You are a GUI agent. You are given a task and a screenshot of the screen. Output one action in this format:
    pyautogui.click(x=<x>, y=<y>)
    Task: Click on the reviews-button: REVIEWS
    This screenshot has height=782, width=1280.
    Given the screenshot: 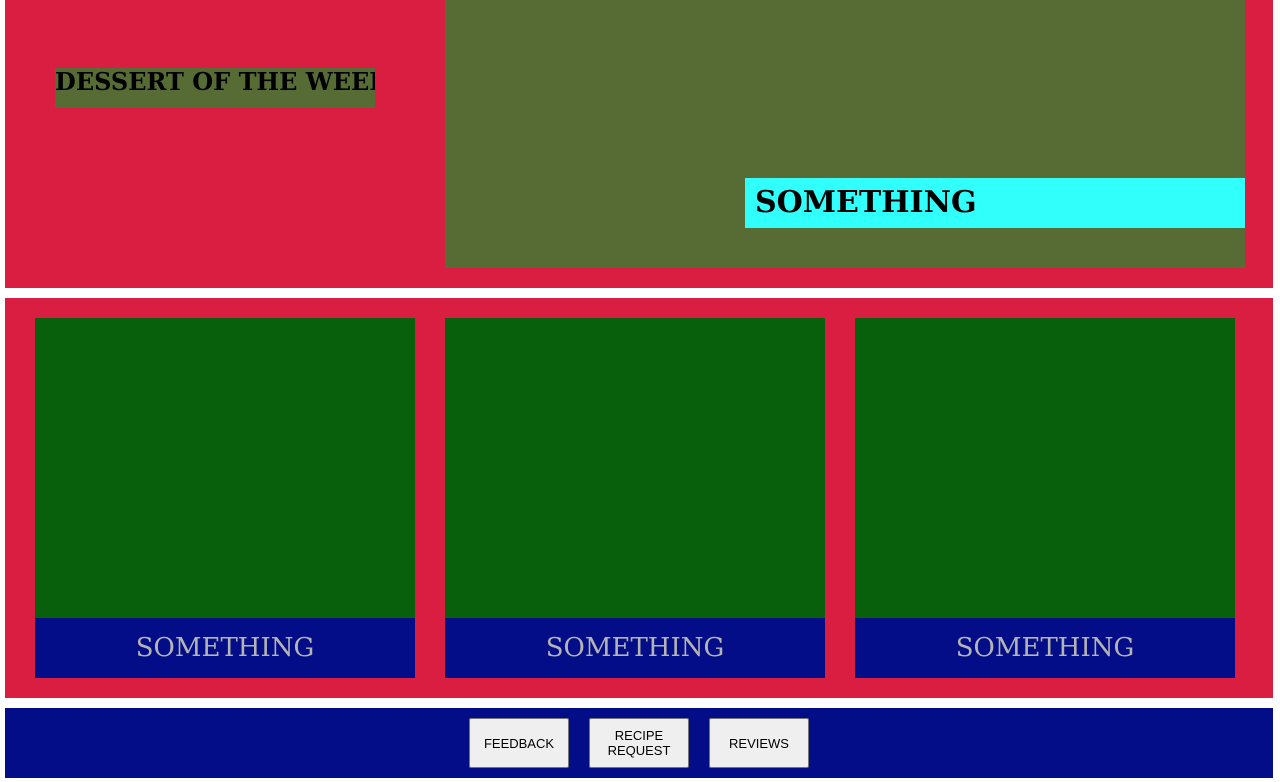 What is the action you would take?
    pyautogui.click(x=759, y=743)
    